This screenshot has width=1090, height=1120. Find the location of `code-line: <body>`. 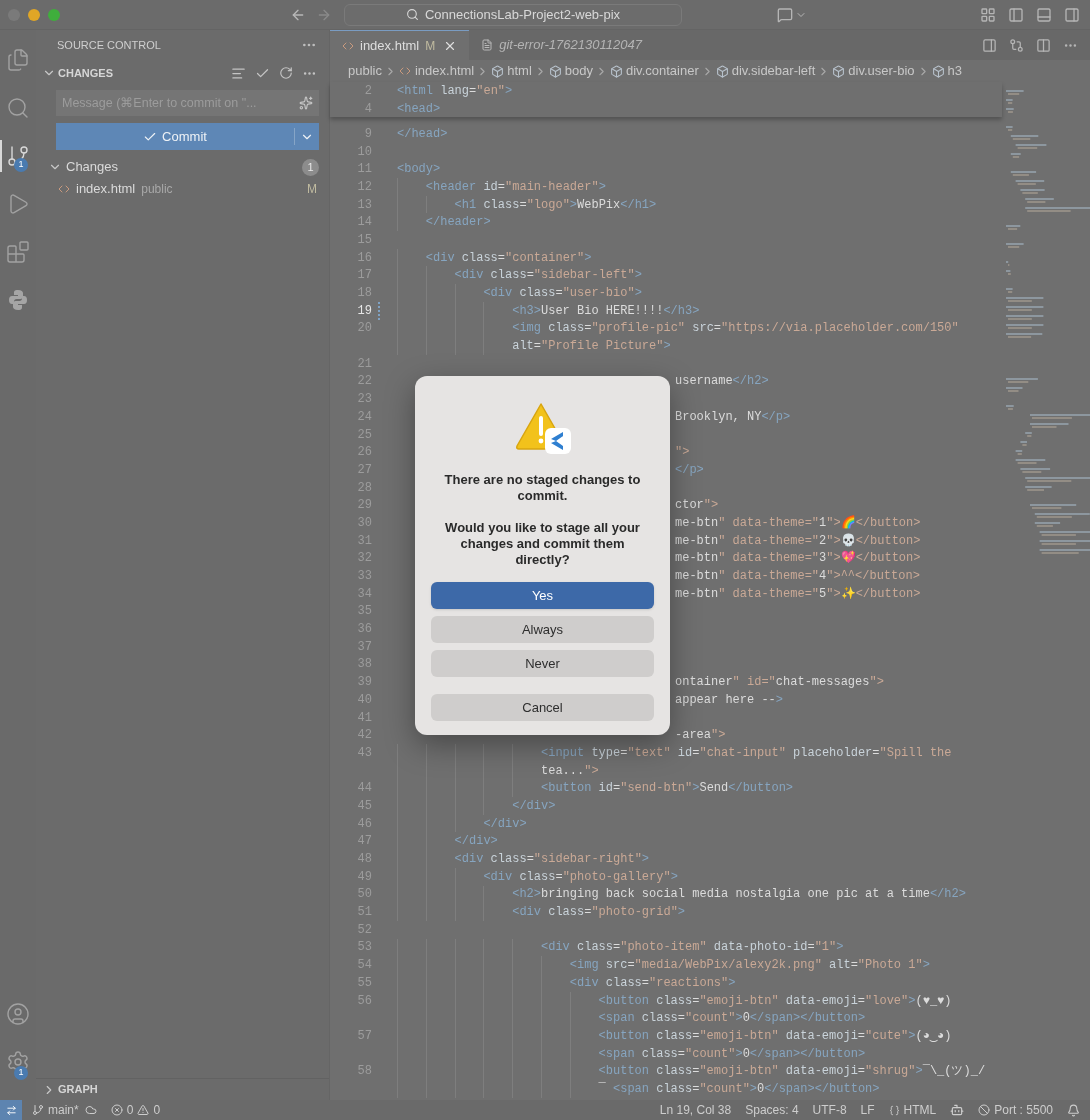

code-line: <body> is located at coordinates (419, 170).